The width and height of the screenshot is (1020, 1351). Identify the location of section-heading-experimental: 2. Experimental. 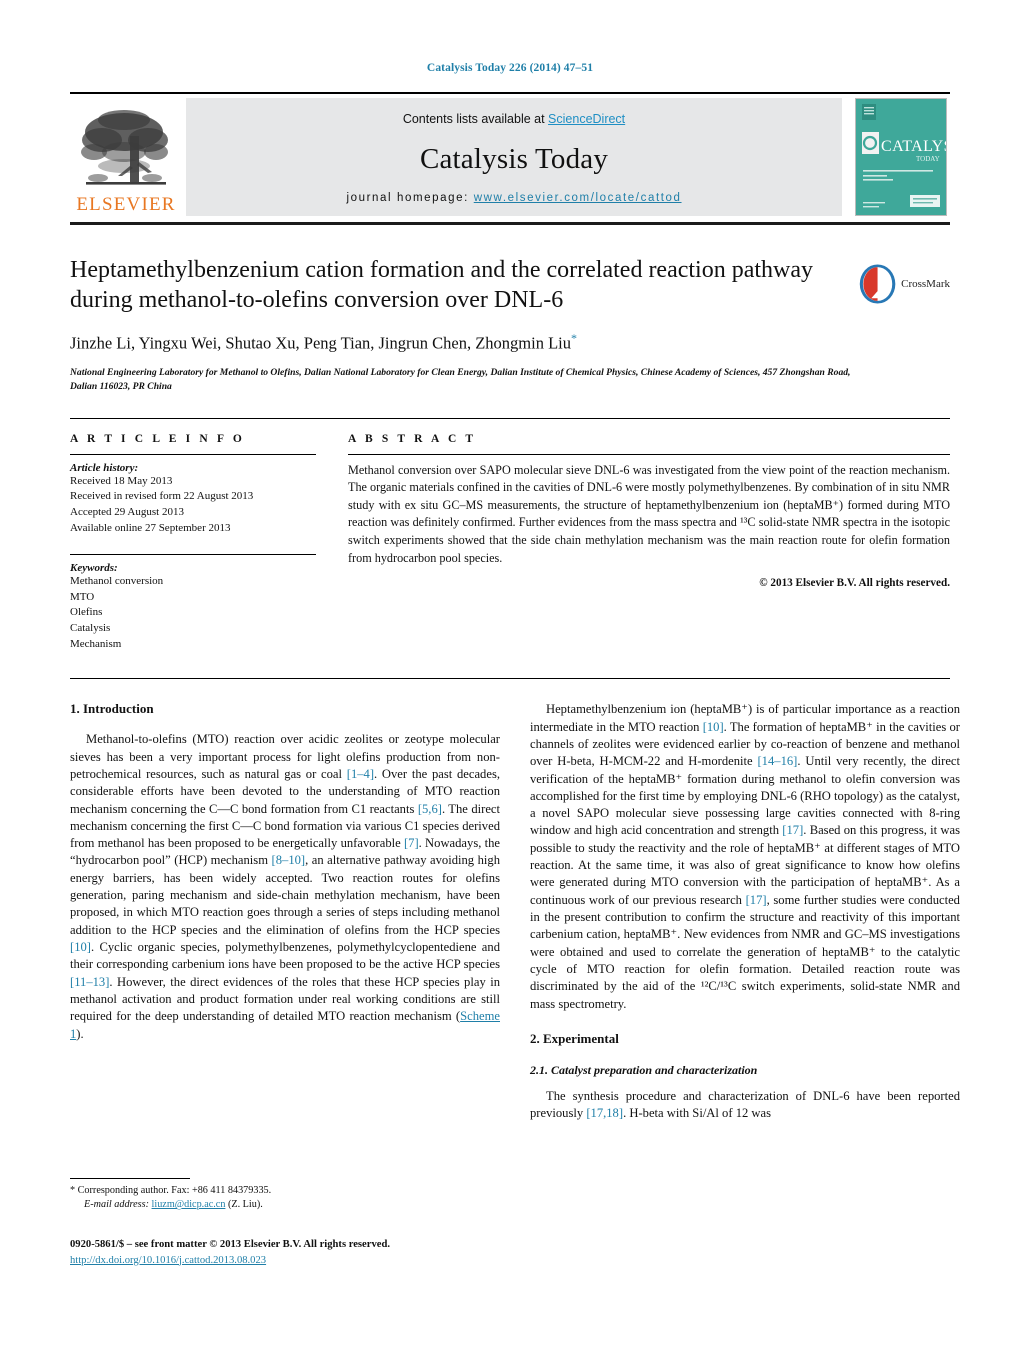
(574, 1038).